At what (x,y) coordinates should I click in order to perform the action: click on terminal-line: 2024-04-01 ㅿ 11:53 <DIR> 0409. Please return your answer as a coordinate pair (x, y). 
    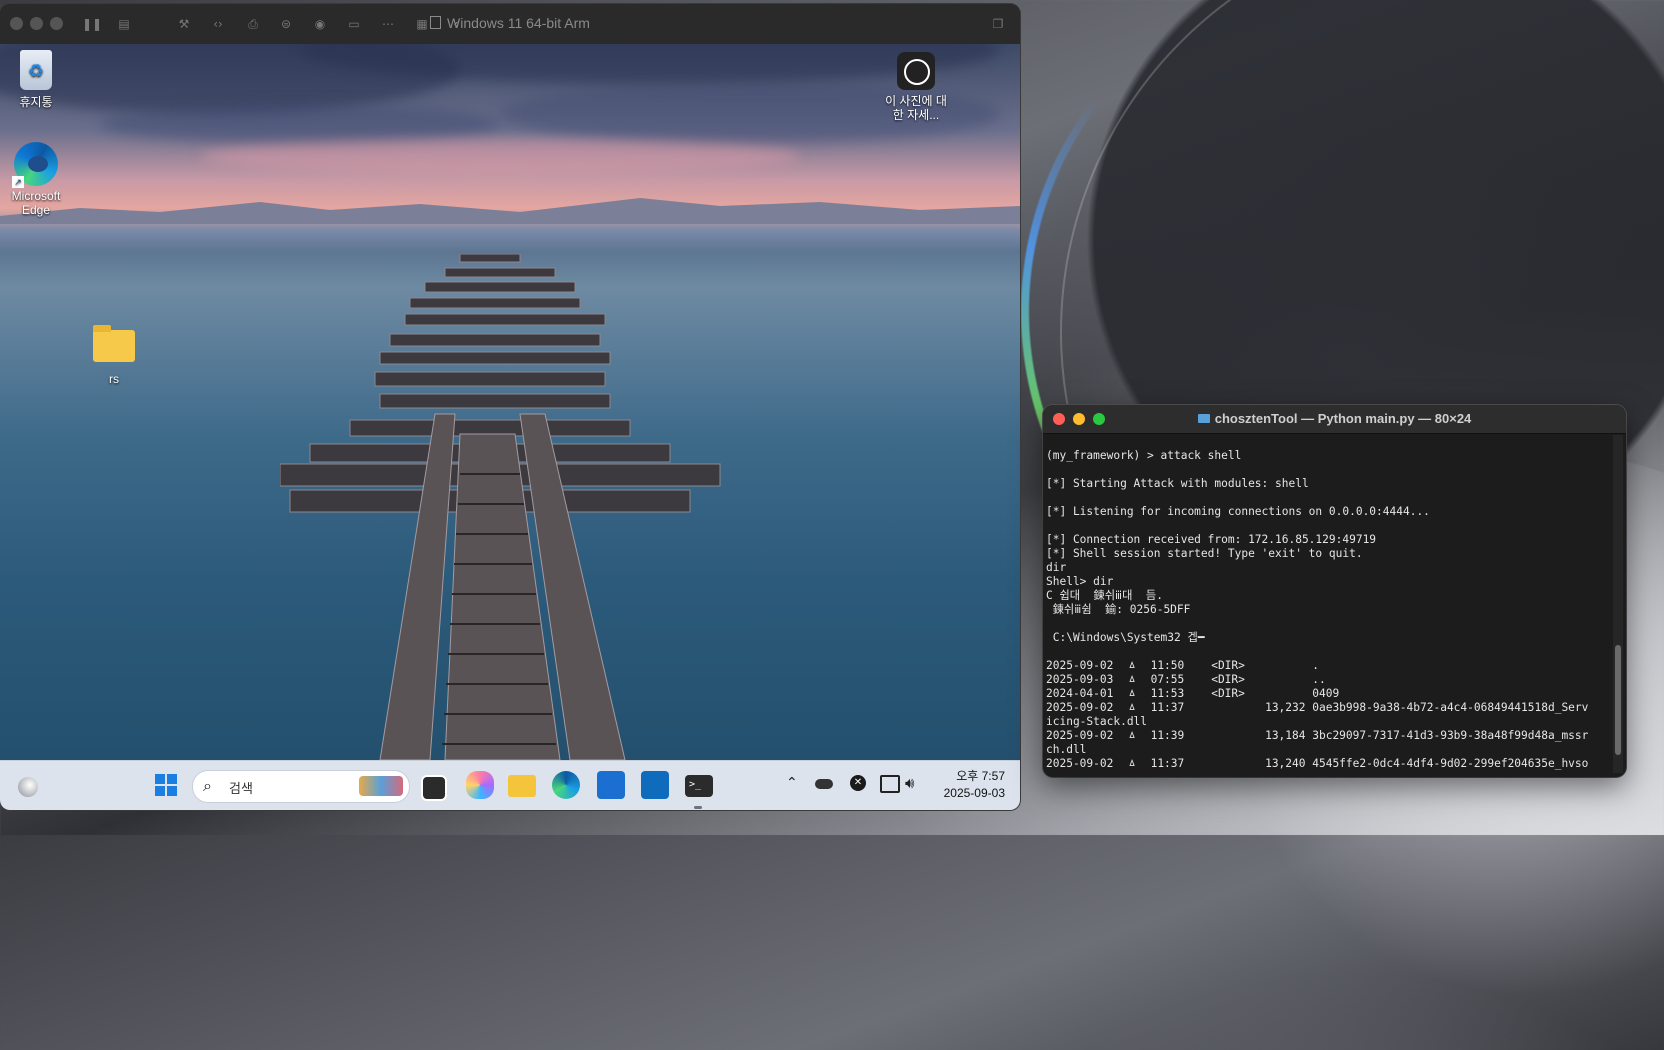
    Looking at the image, I should click on (1193, 693).